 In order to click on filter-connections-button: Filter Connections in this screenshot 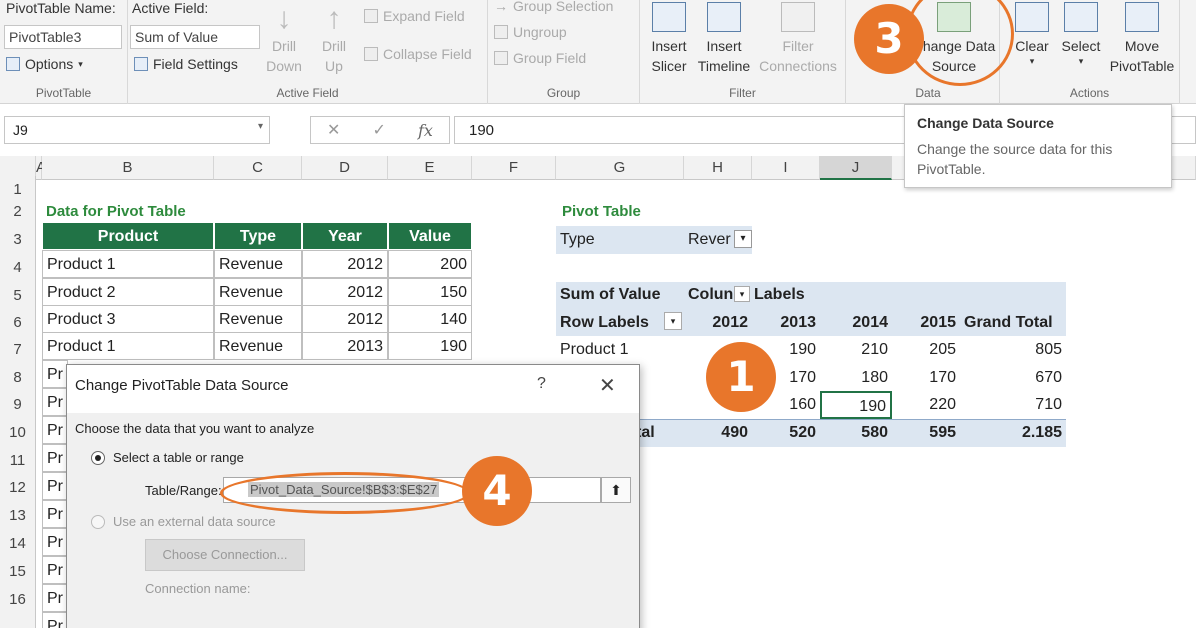, I will do `click(798, 38)`.